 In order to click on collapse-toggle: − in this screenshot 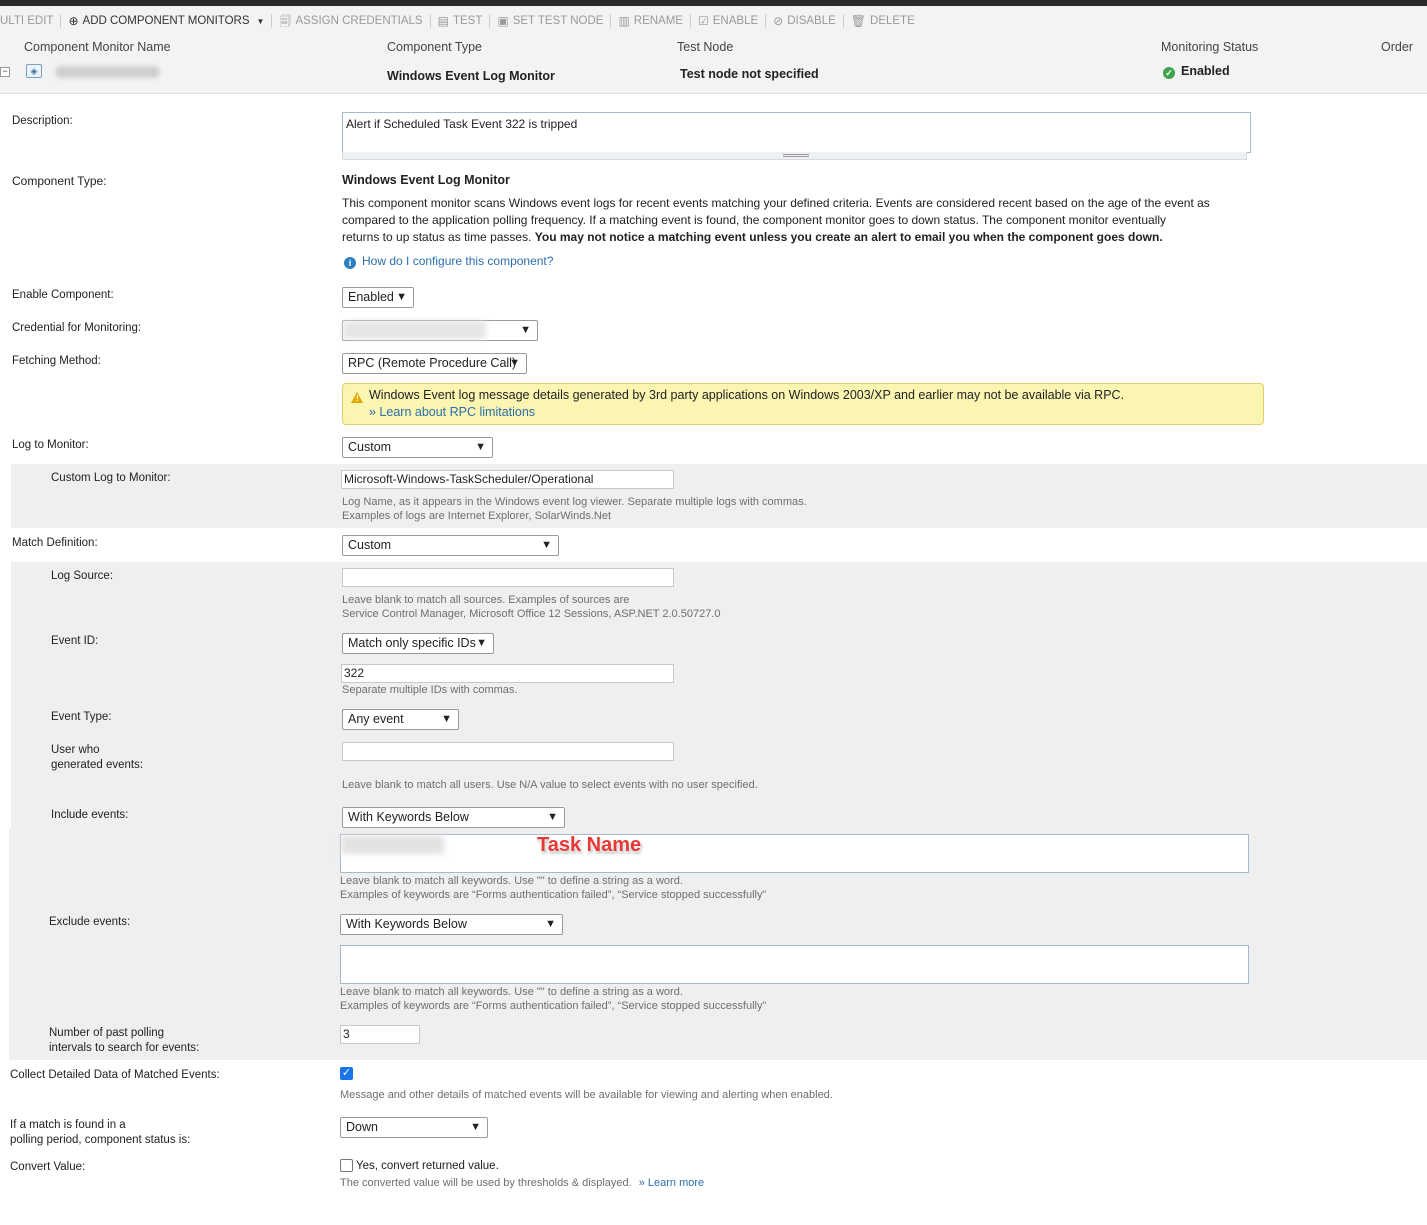, I will do `click(5, 72)`.